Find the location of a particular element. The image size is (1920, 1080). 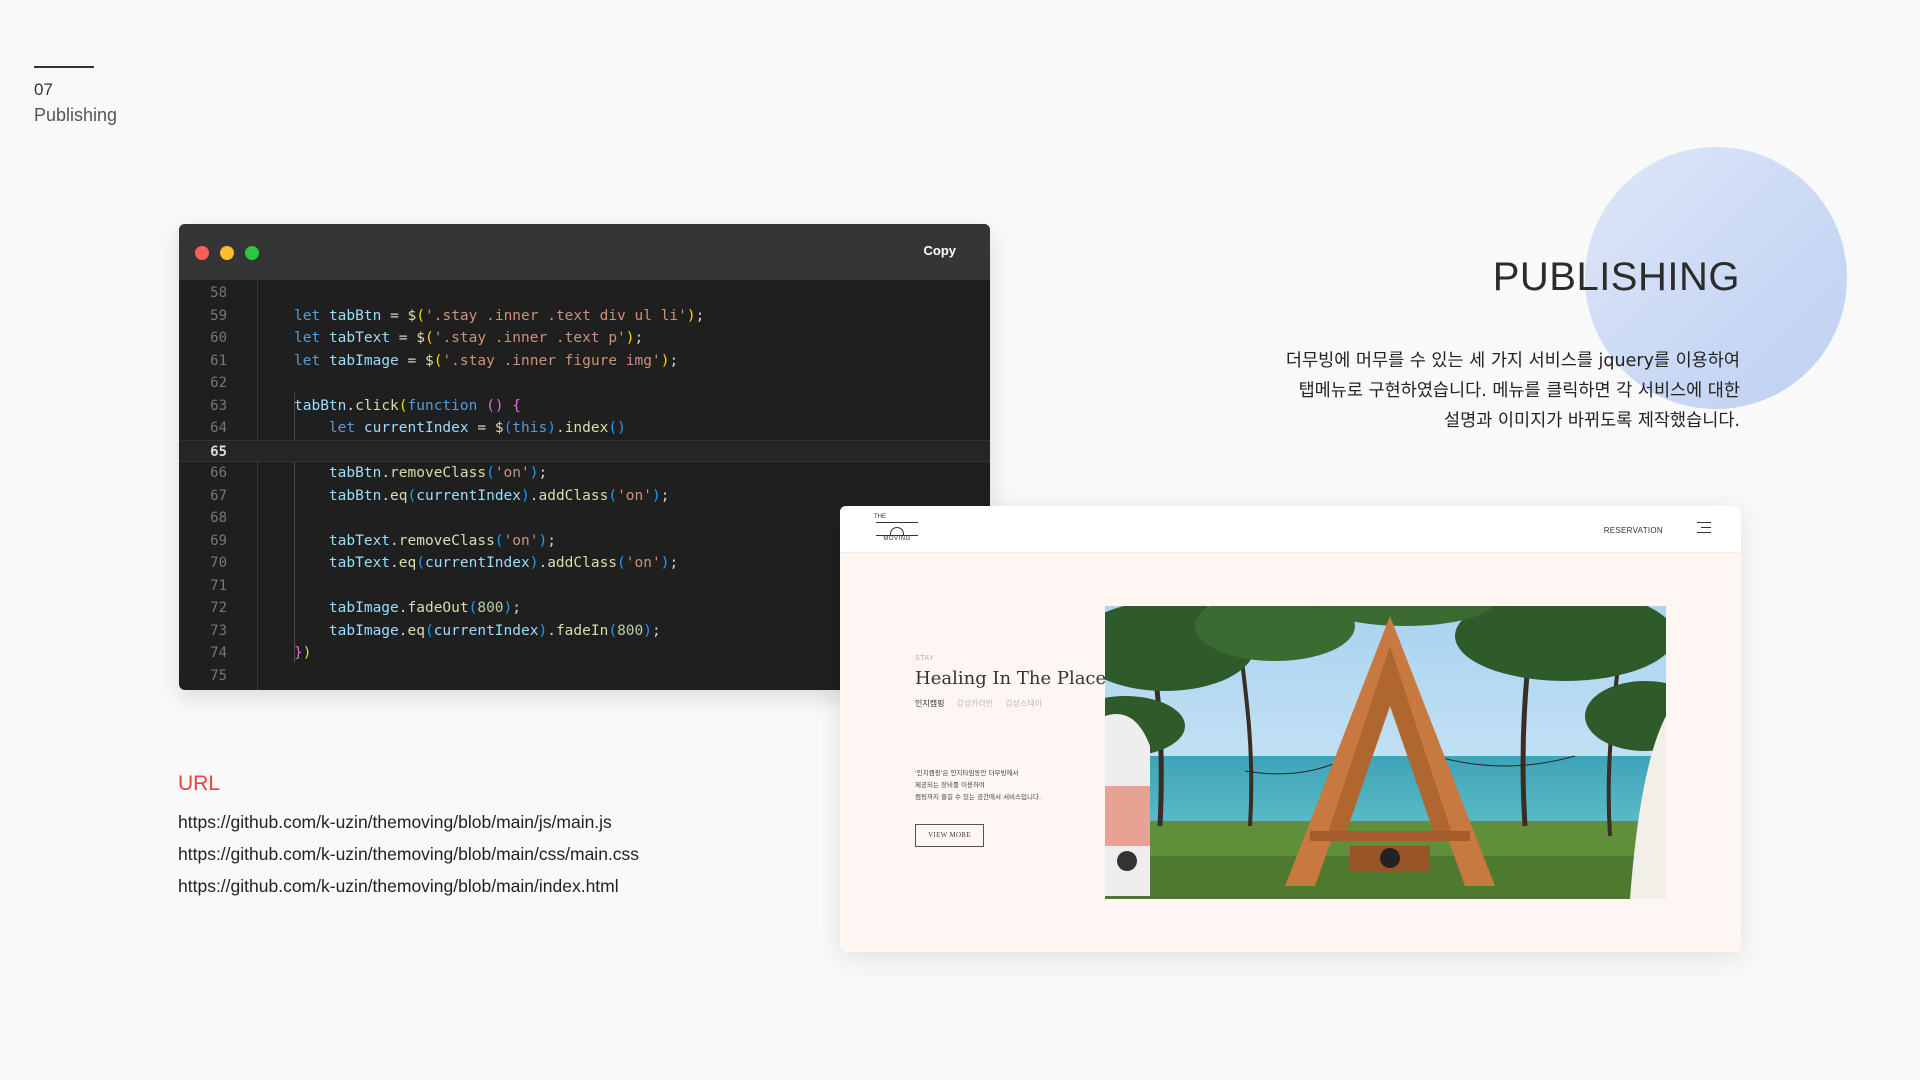

reservation-link: RESERVATION is located at coordinates (1633, 530).